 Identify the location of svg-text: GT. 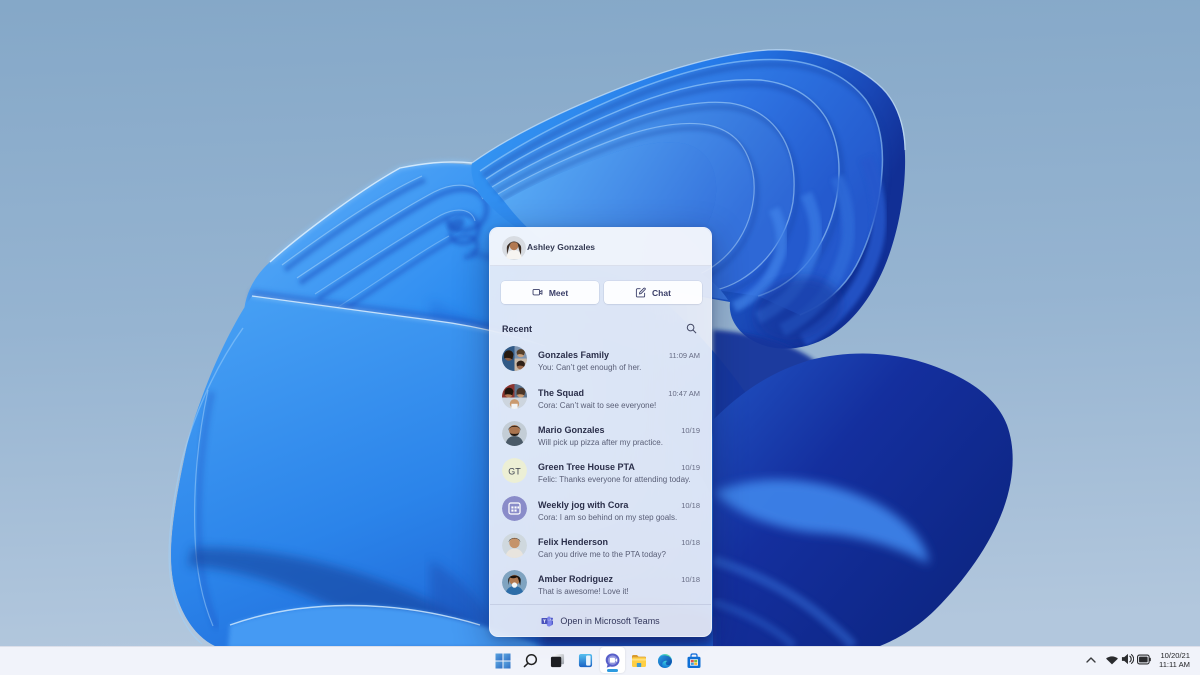
(514, 471).